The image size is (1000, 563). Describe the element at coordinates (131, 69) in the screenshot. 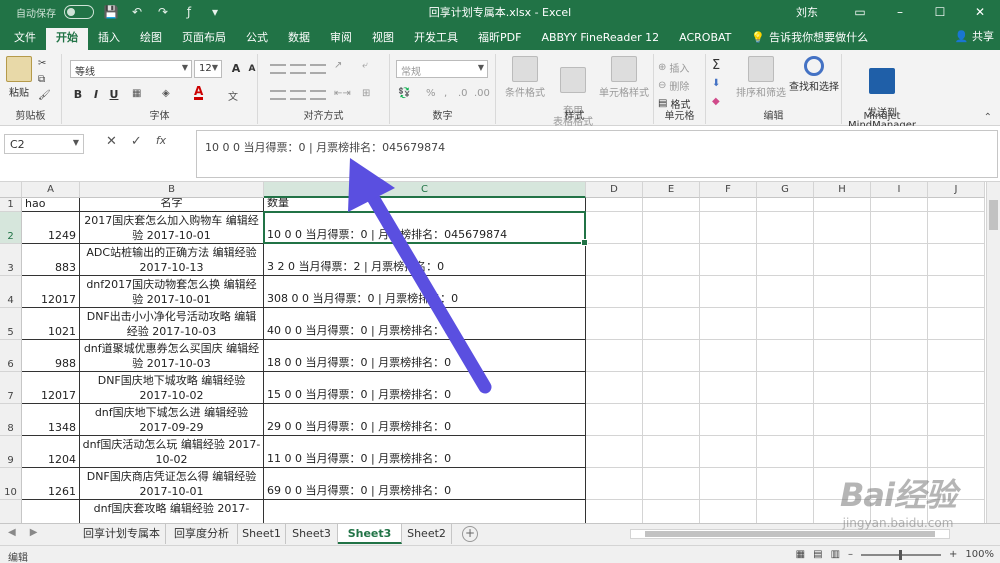

I see `font-name-combo: 等线 ▼` at that location.